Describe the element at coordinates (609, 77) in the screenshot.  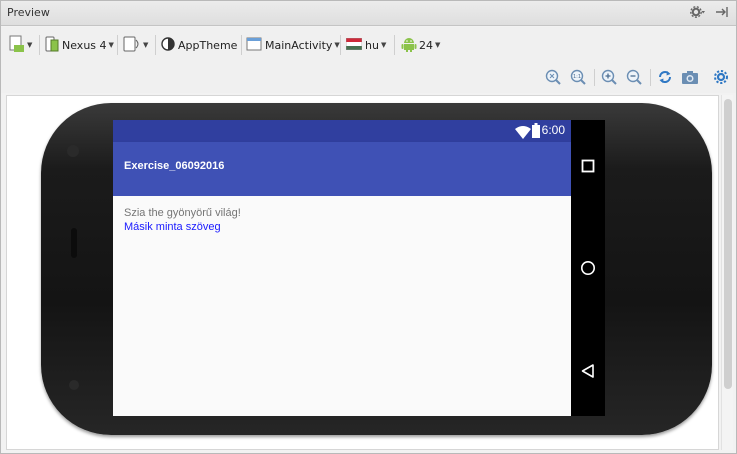
I see `zoom-in-icon` at that location.